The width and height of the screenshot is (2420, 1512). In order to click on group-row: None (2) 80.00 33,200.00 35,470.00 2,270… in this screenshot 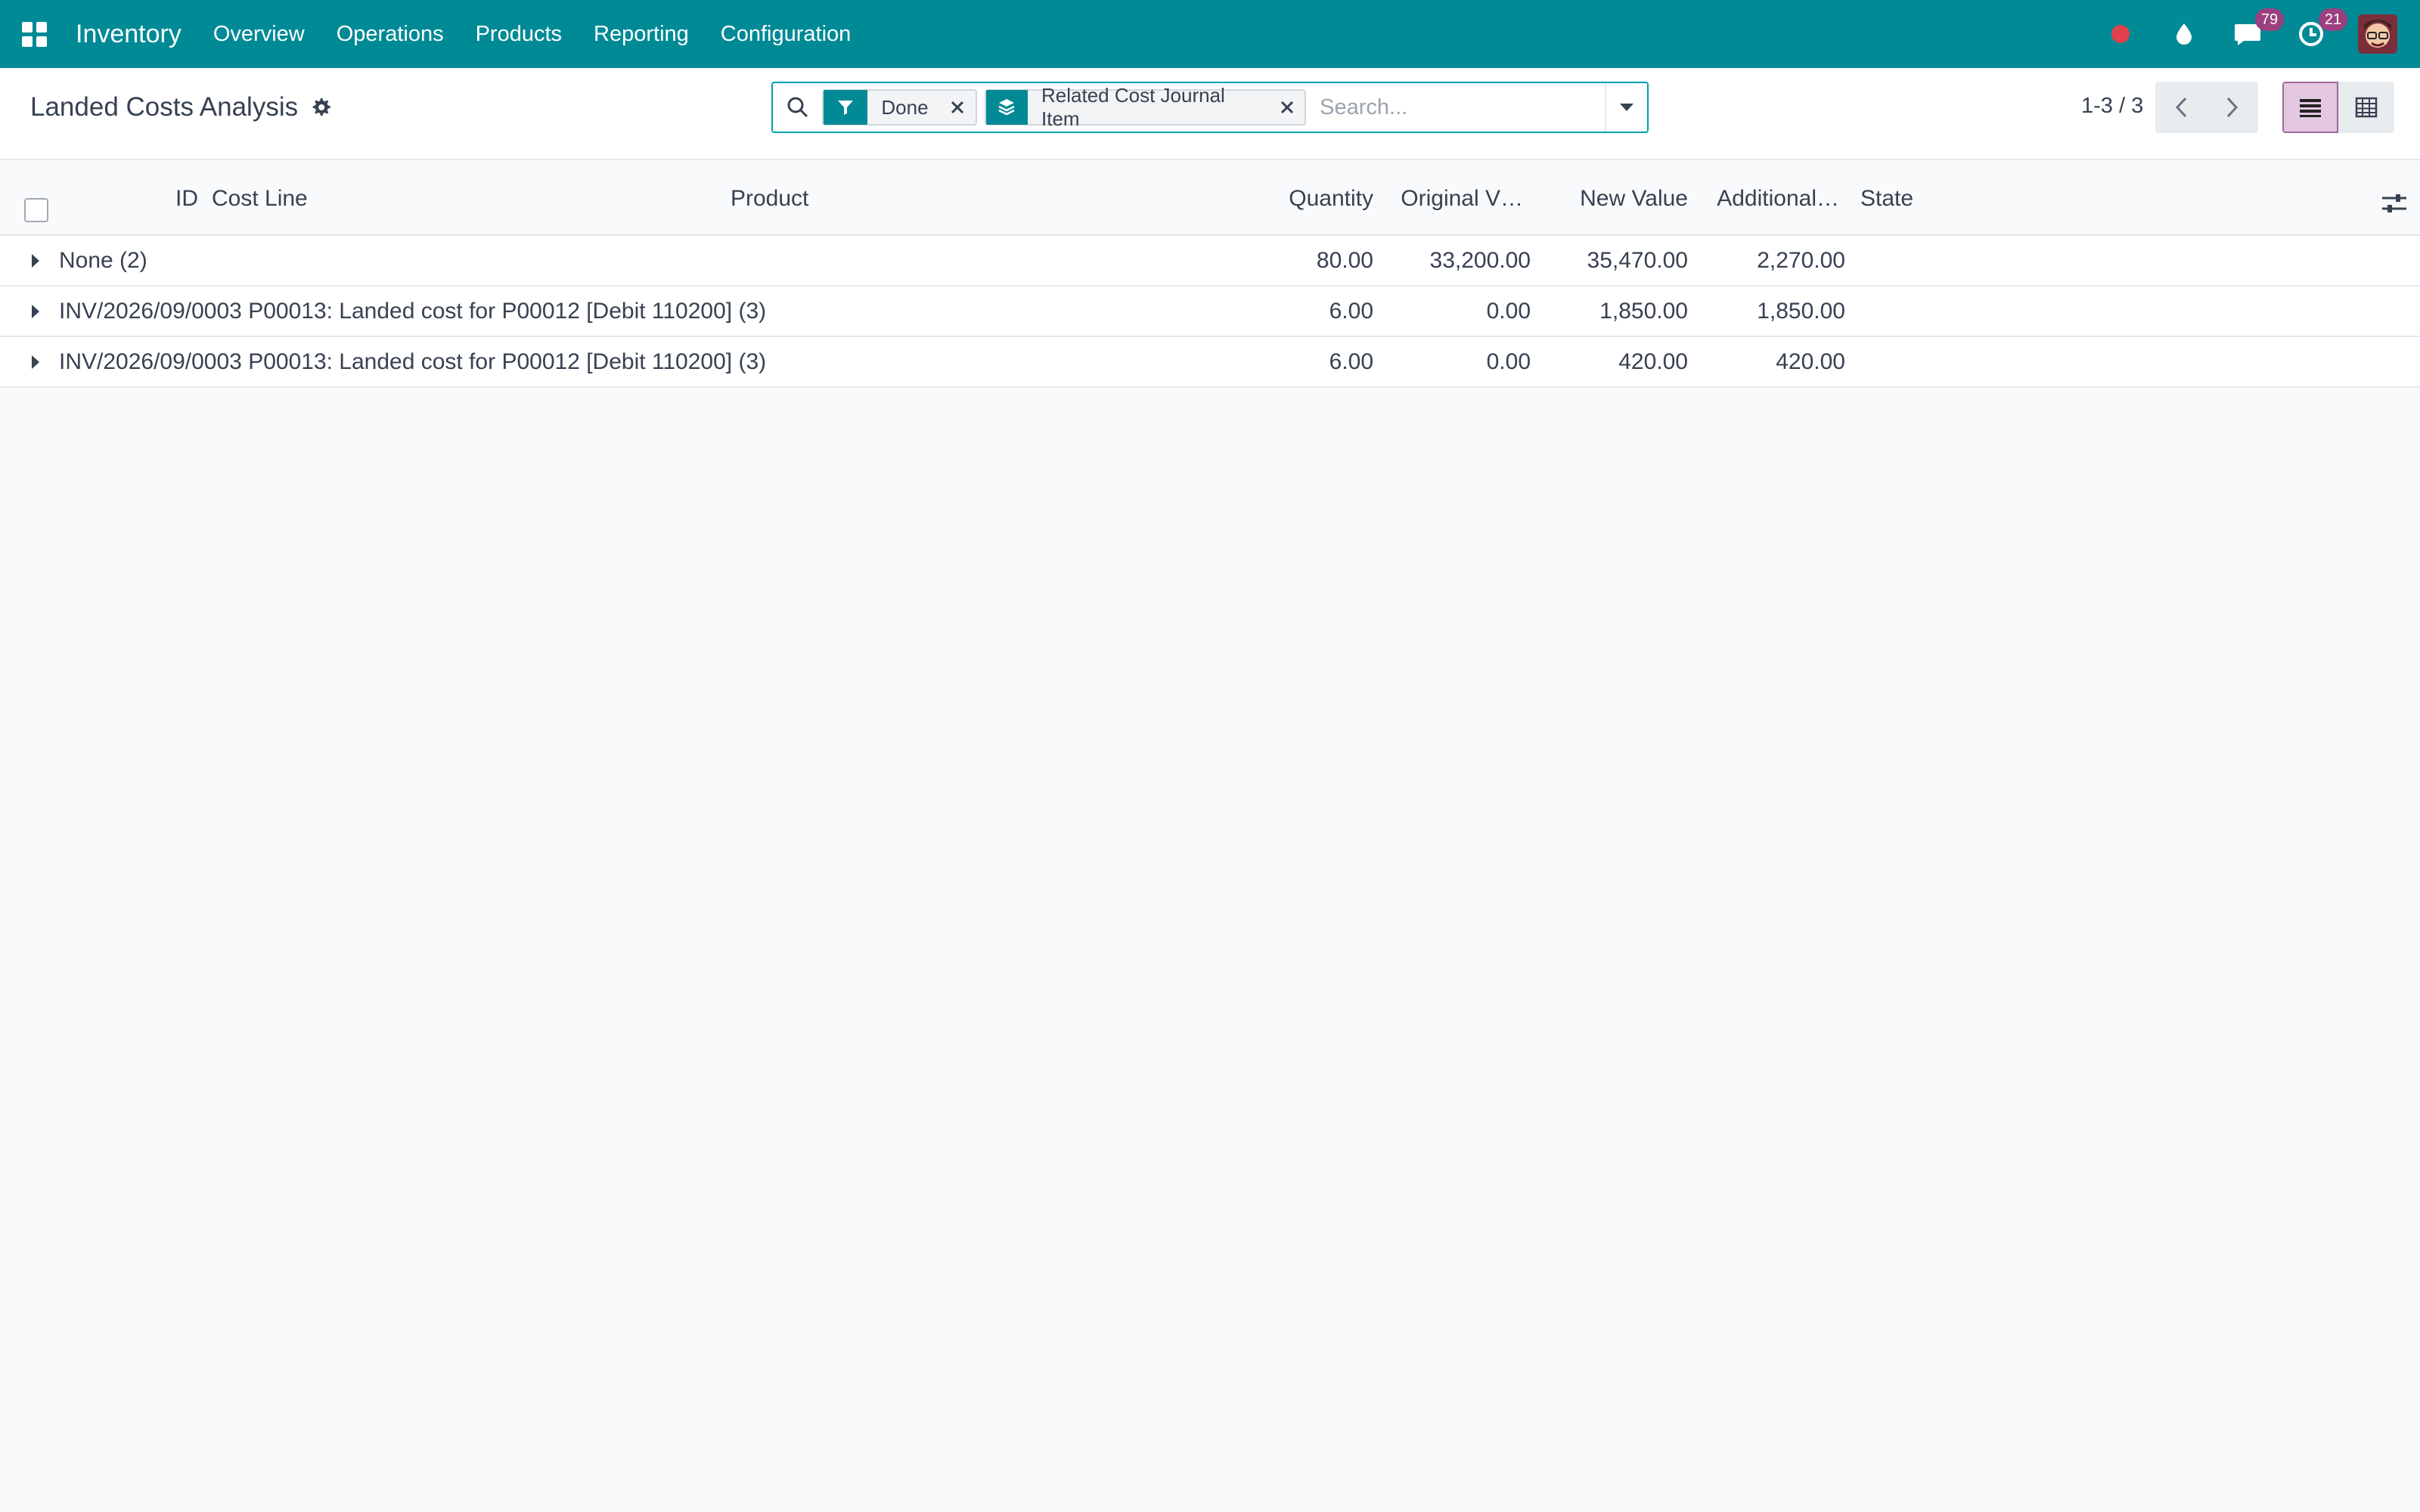, I will do `click(1210, 261)`.